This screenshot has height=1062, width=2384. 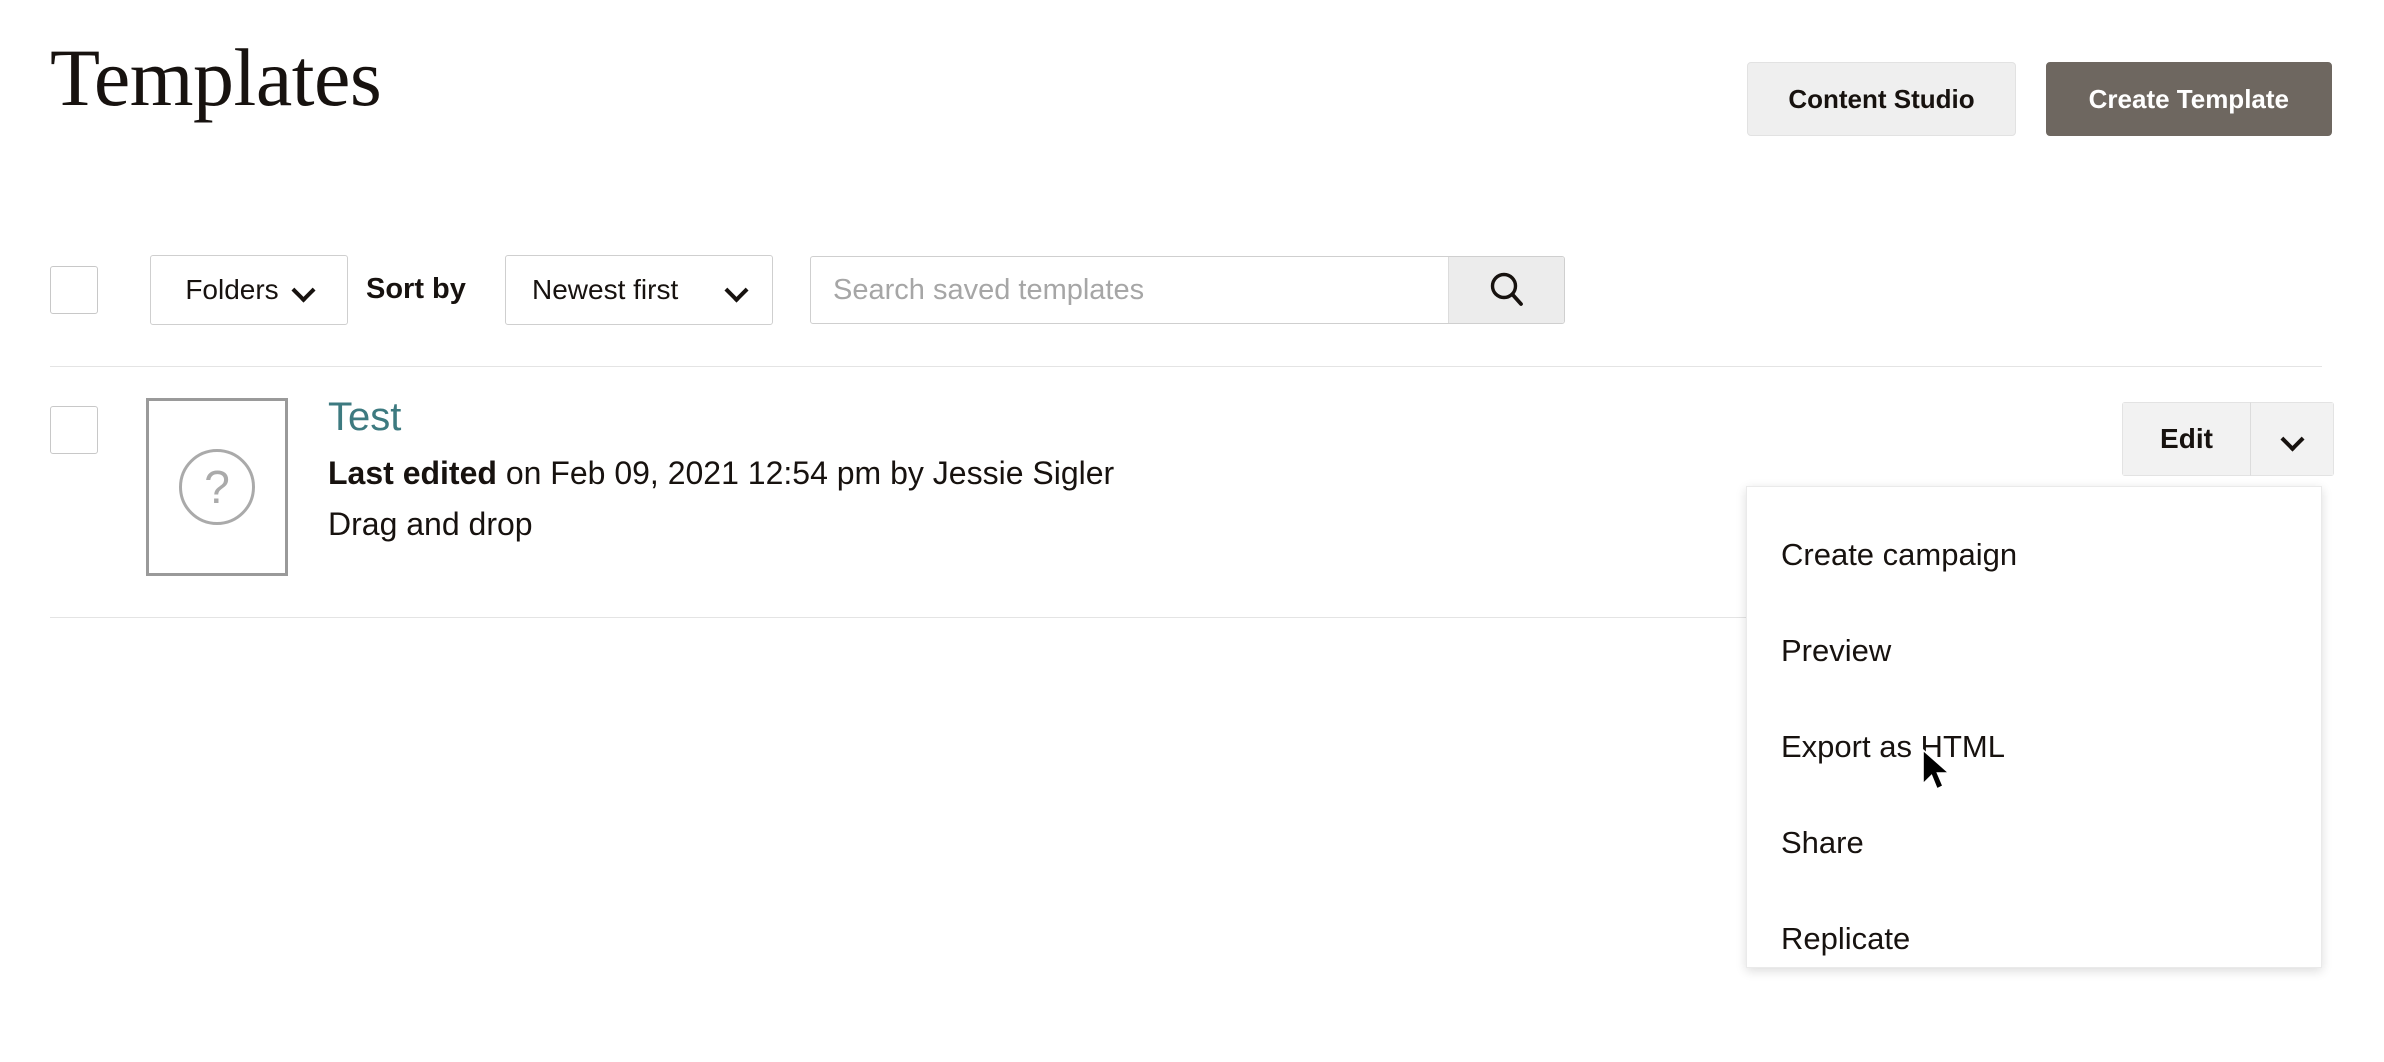 I want to click on menu-item-export-as-html: Export as HTML, so click(x=2034, y=747).